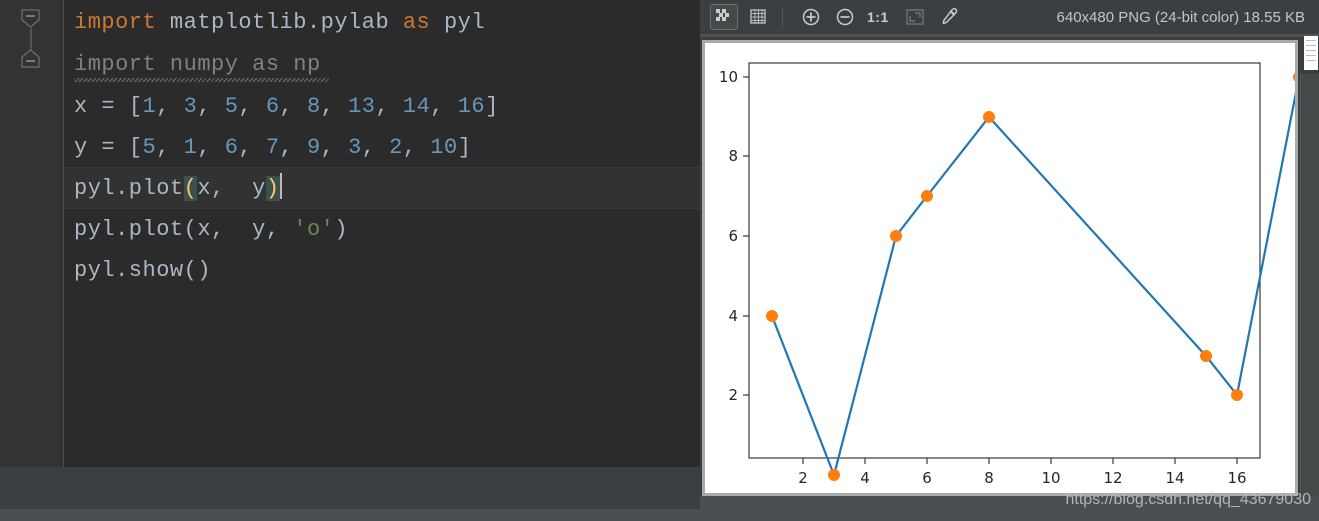  Describe the element at coordinates (252, 188) in the screenshot. I see `token-arg-y: y` at that location.